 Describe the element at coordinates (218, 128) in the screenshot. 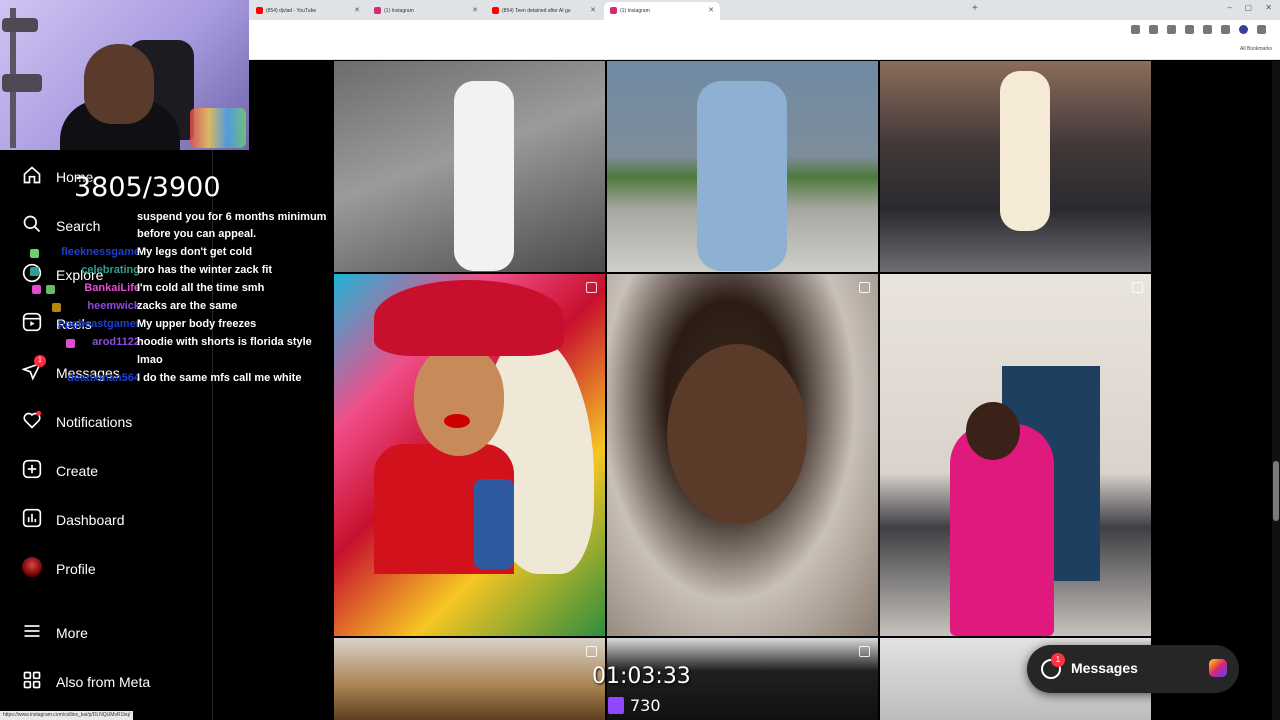

I see `background-toys` at that location.